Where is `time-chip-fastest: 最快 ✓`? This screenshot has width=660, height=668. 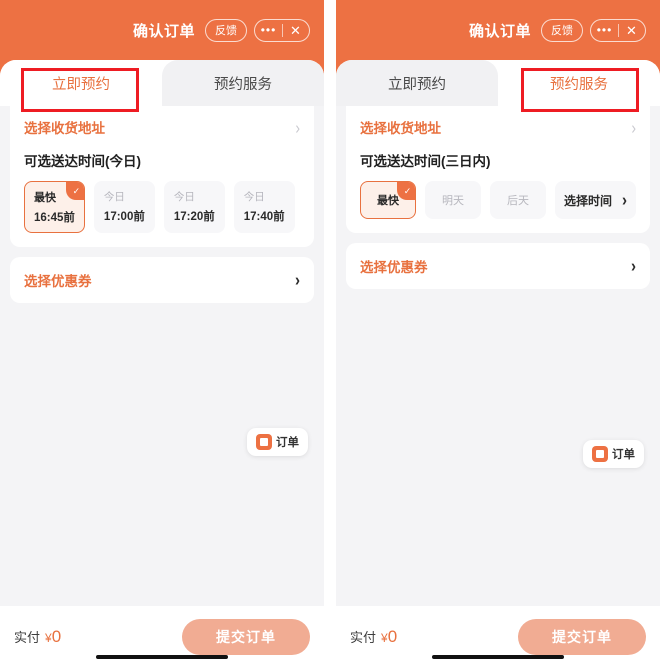 time-chip-fastest: 最快 ✓ is located at coordinates (388, 200).